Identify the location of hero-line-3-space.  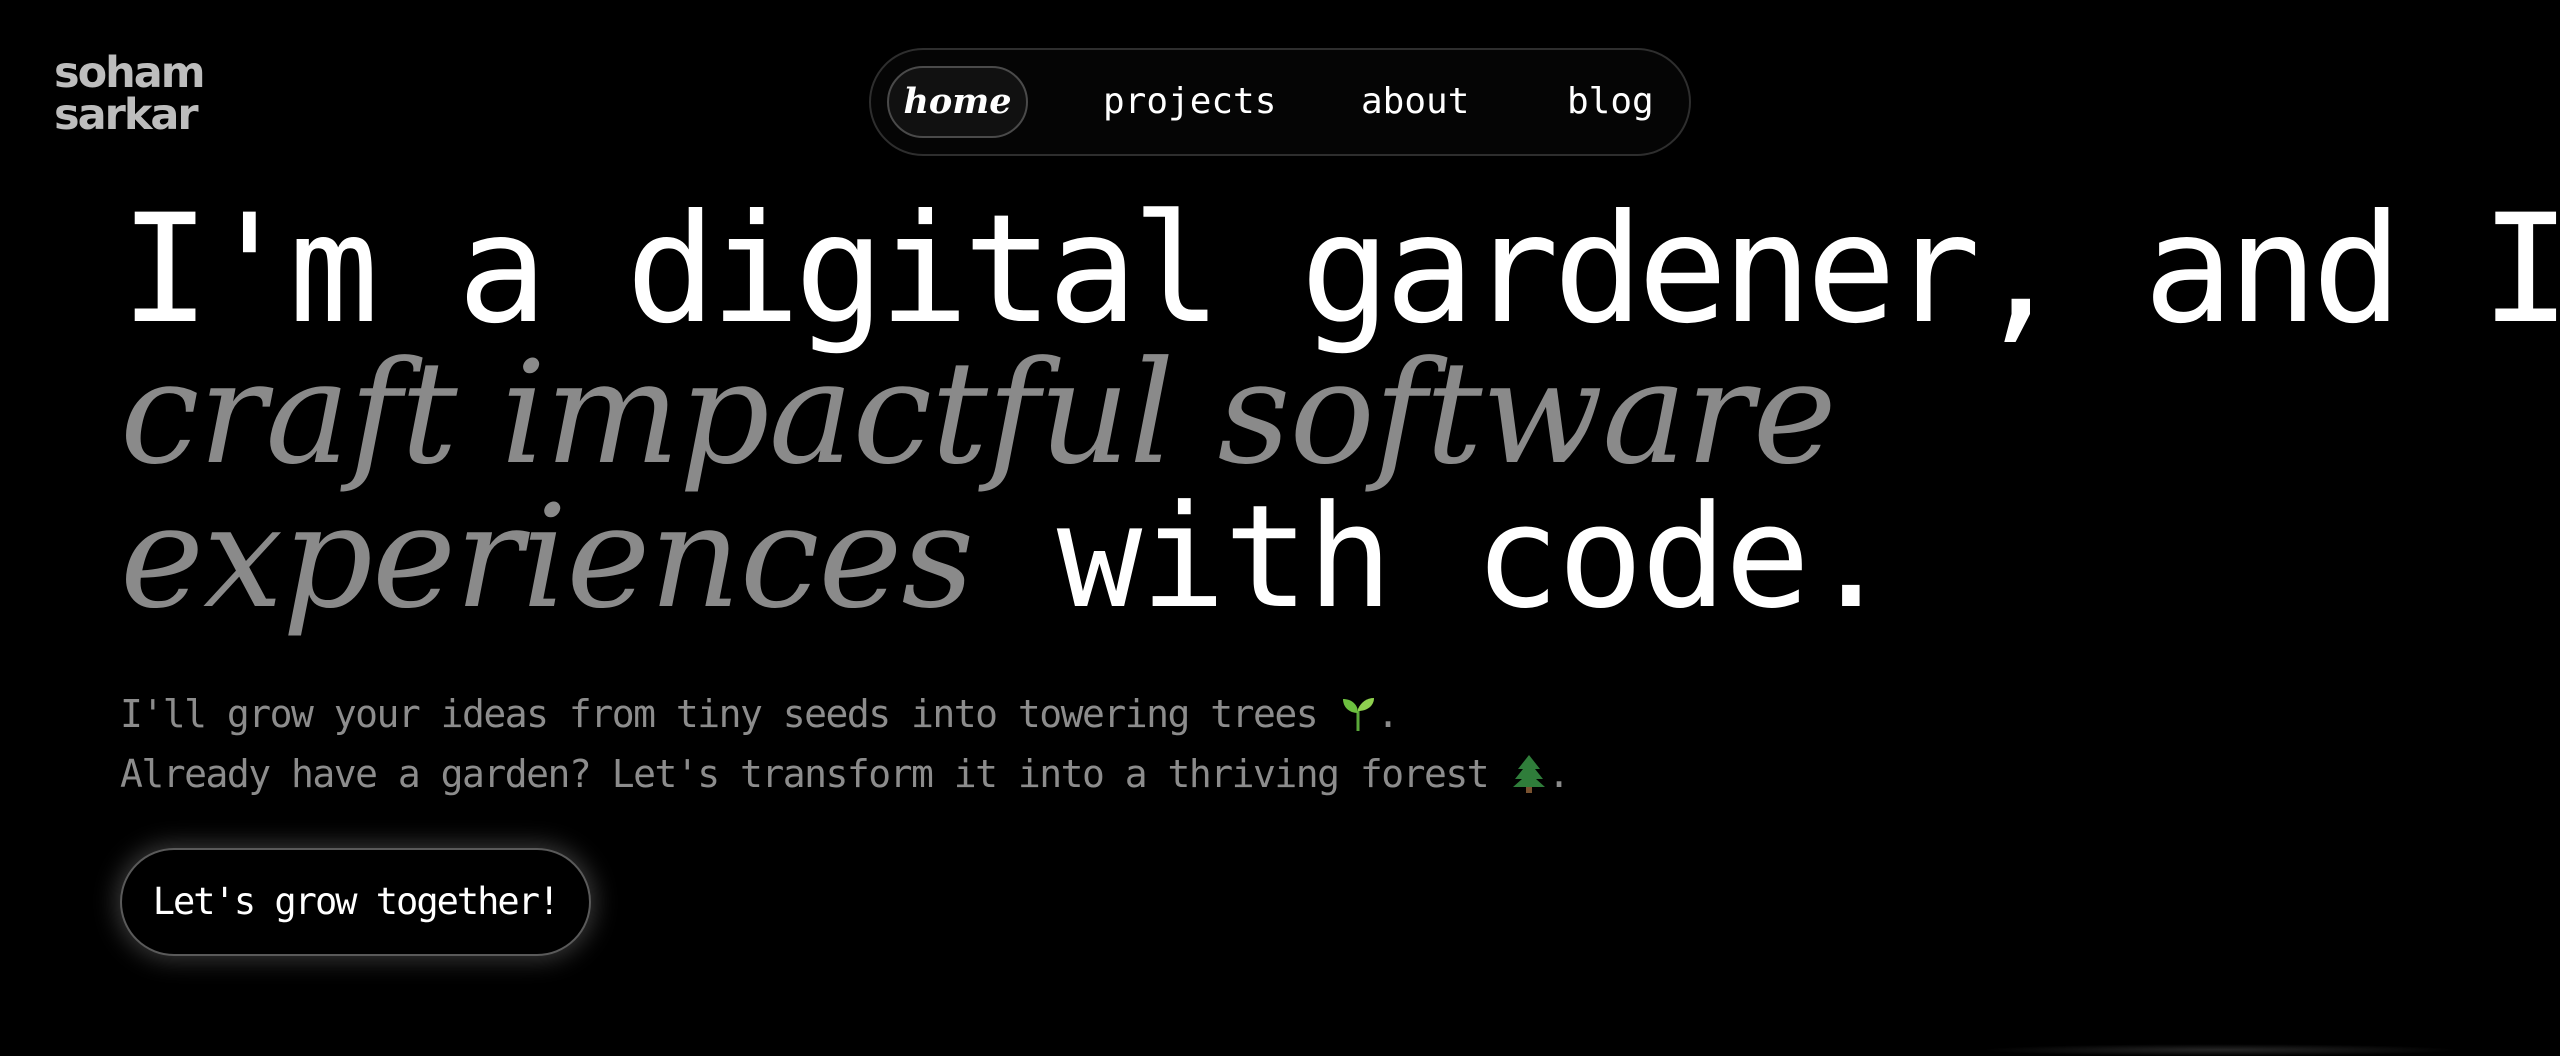
(1015, 557).